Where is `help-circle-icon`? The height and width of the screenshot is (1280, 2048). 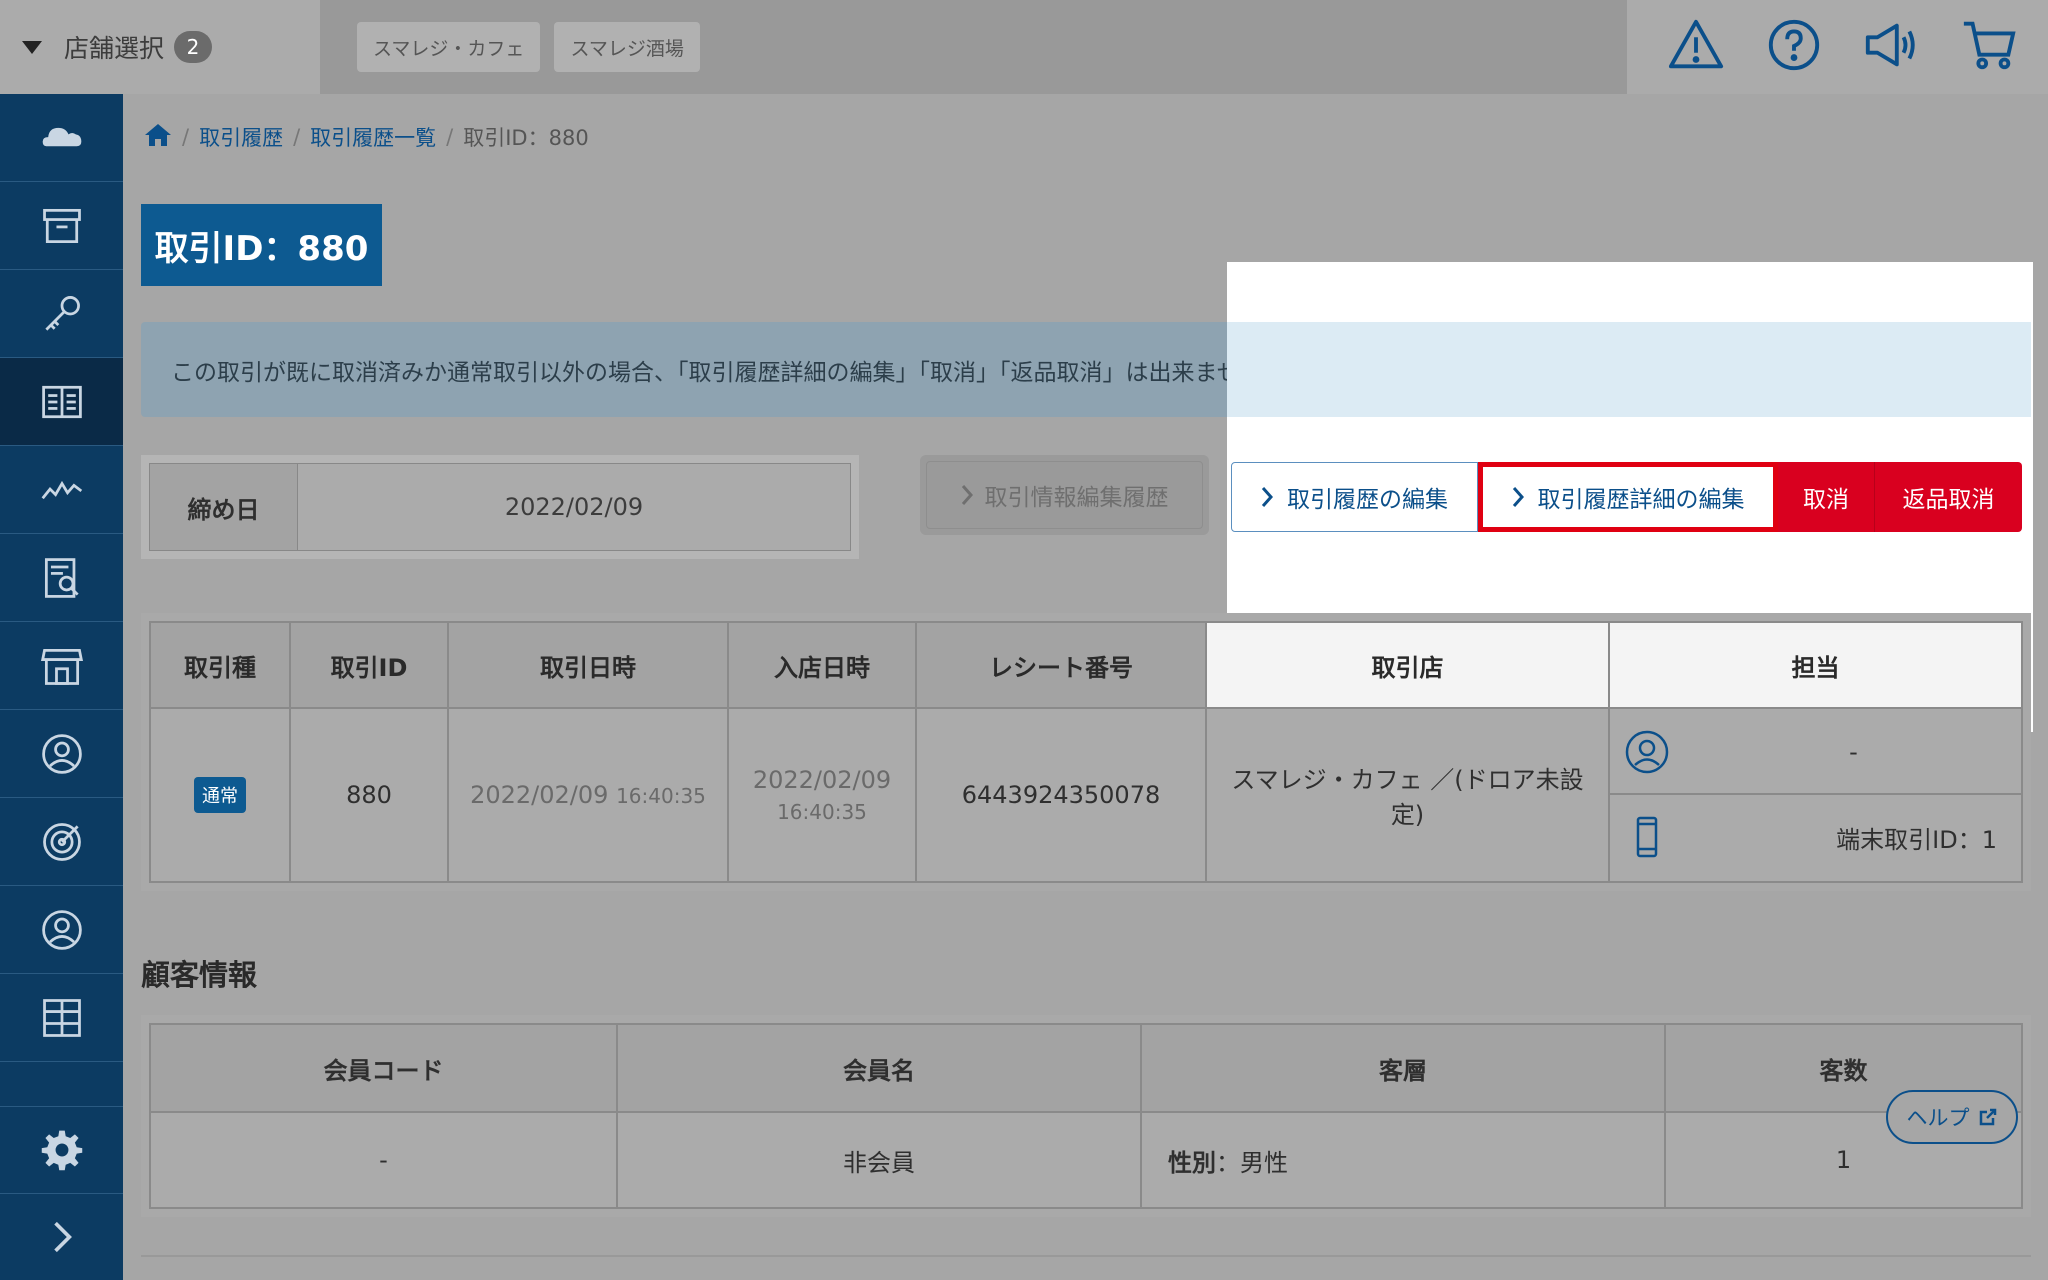
help-circle-icon is located at coordinates (1794, 47).